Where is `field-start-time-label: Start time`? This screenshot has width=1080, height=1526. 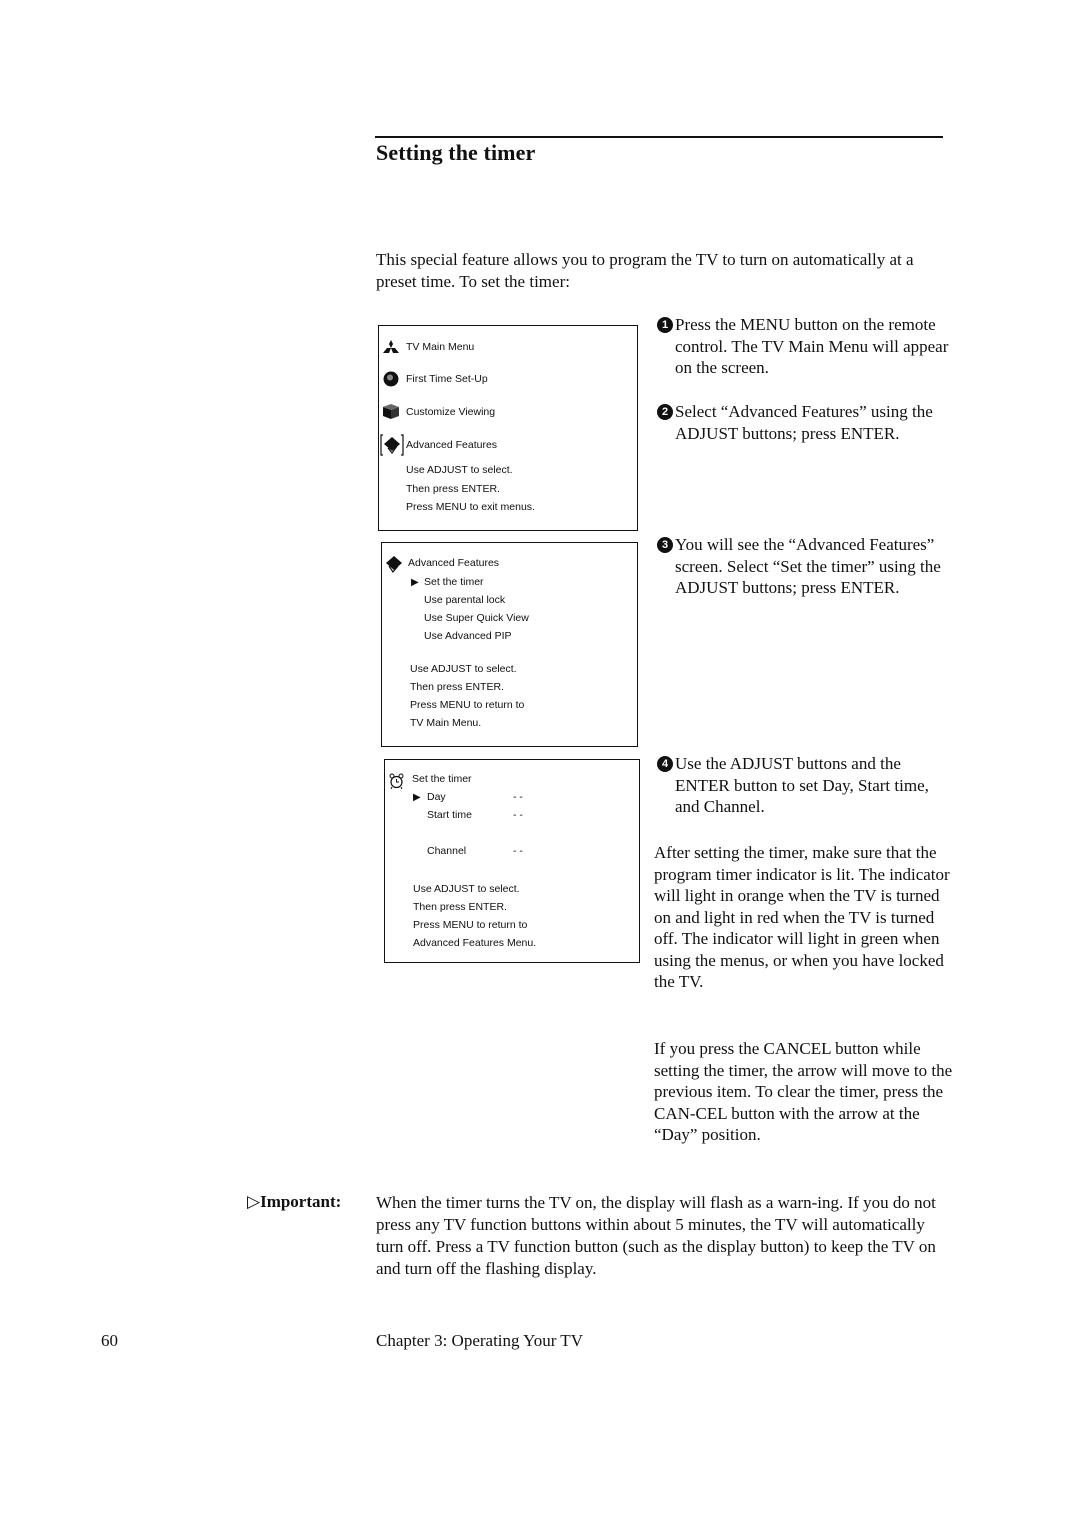 field-start-time-label: Start time is located at coordinates (449, 815).